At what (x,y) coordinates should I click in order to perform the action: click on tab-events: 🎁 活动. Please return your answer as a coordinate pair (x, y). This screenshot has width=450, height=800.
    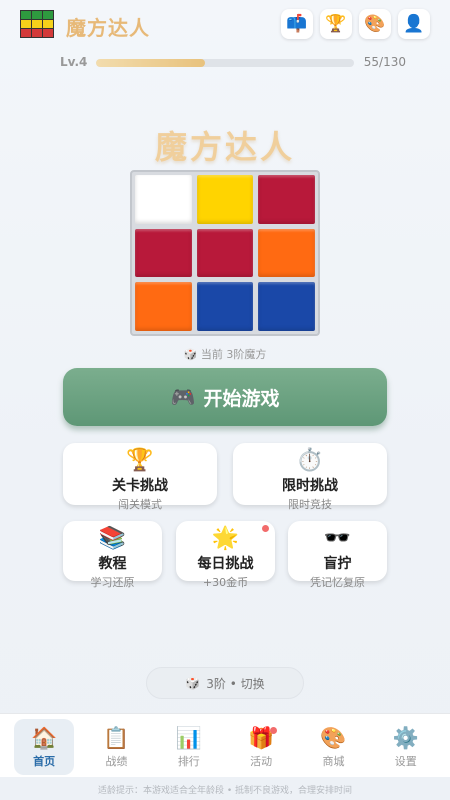
    Looking at the image, I should click on (261, 747).